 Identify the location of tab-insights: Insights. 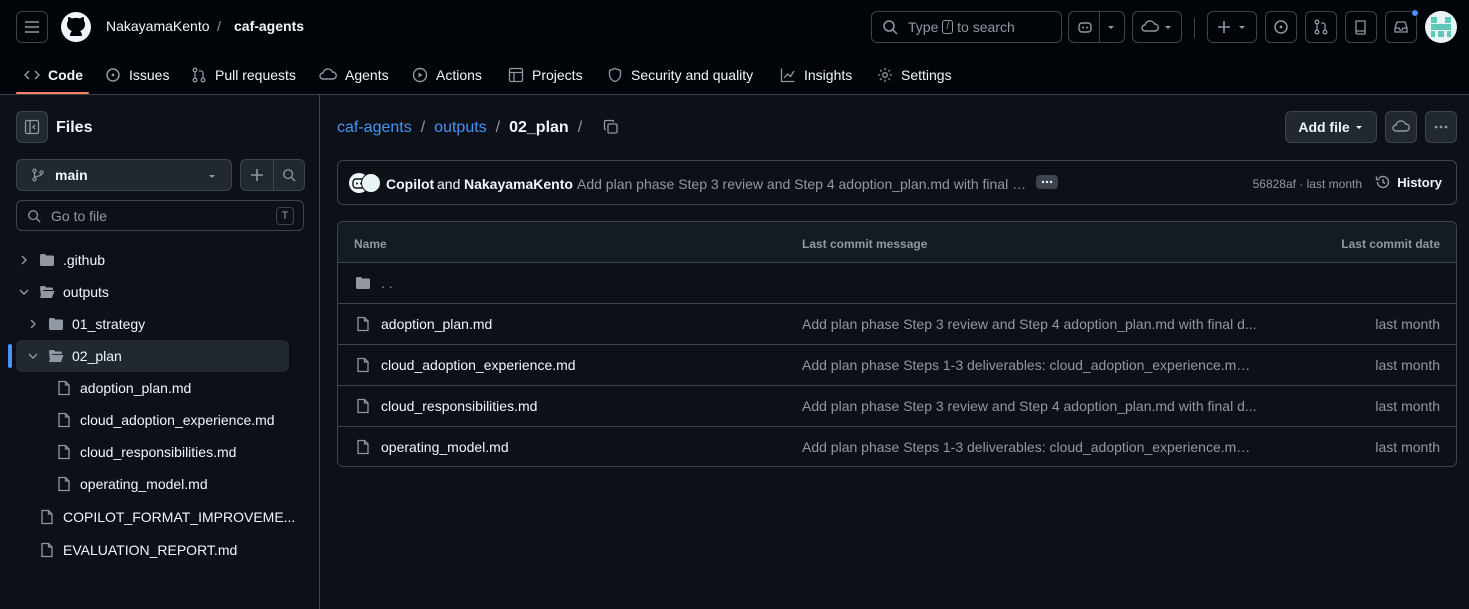
(816, 75).